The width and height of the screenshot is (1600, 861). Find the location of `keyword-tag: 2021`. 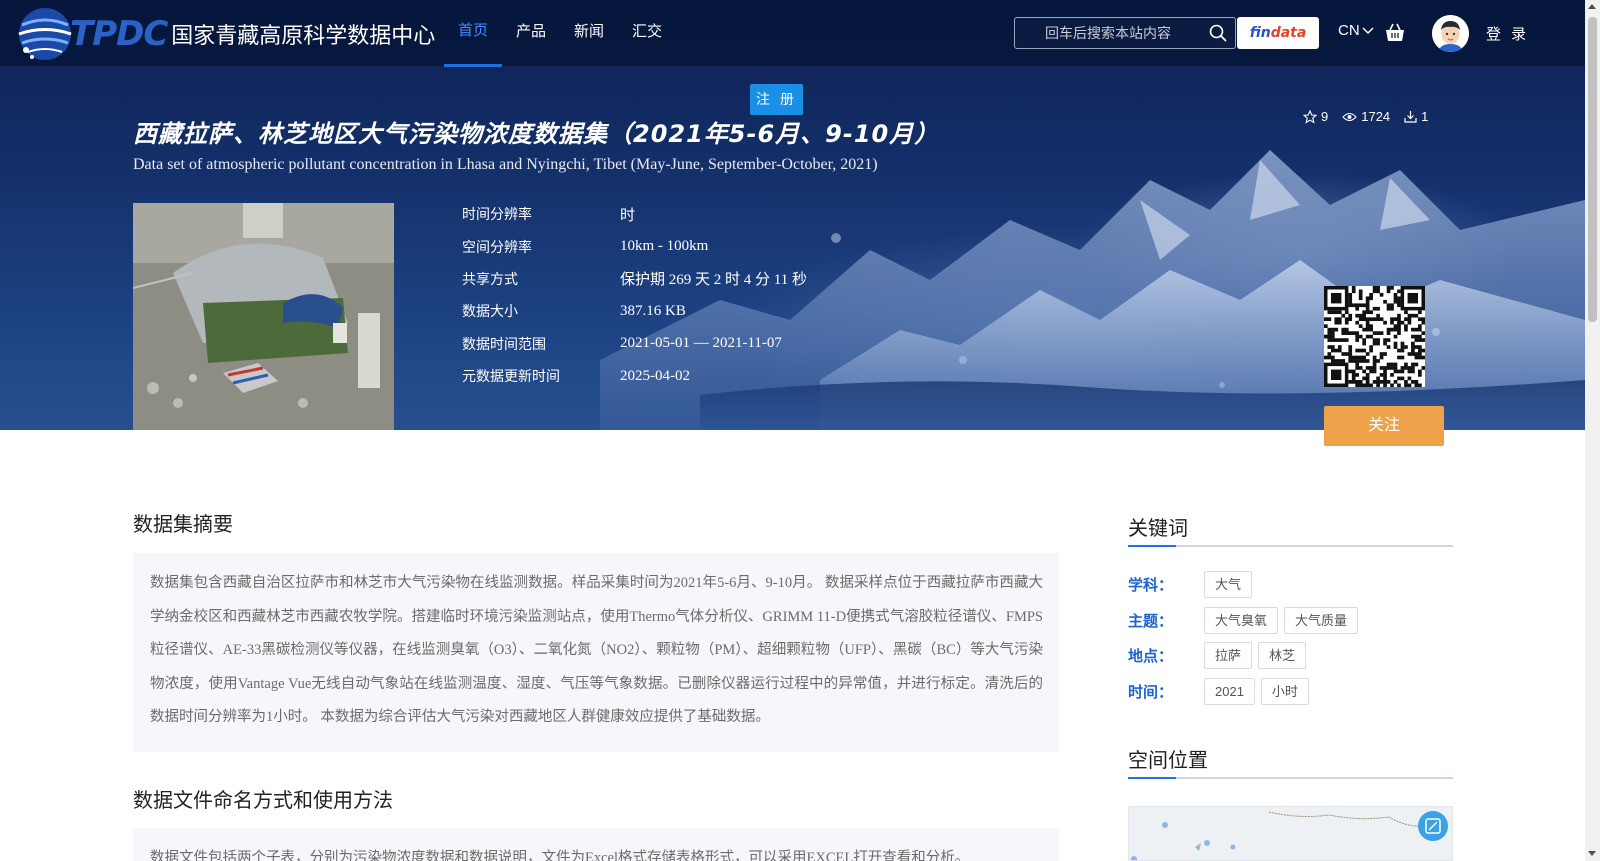

keyword-tag: 2021 is located at coordinates (1229, 691).